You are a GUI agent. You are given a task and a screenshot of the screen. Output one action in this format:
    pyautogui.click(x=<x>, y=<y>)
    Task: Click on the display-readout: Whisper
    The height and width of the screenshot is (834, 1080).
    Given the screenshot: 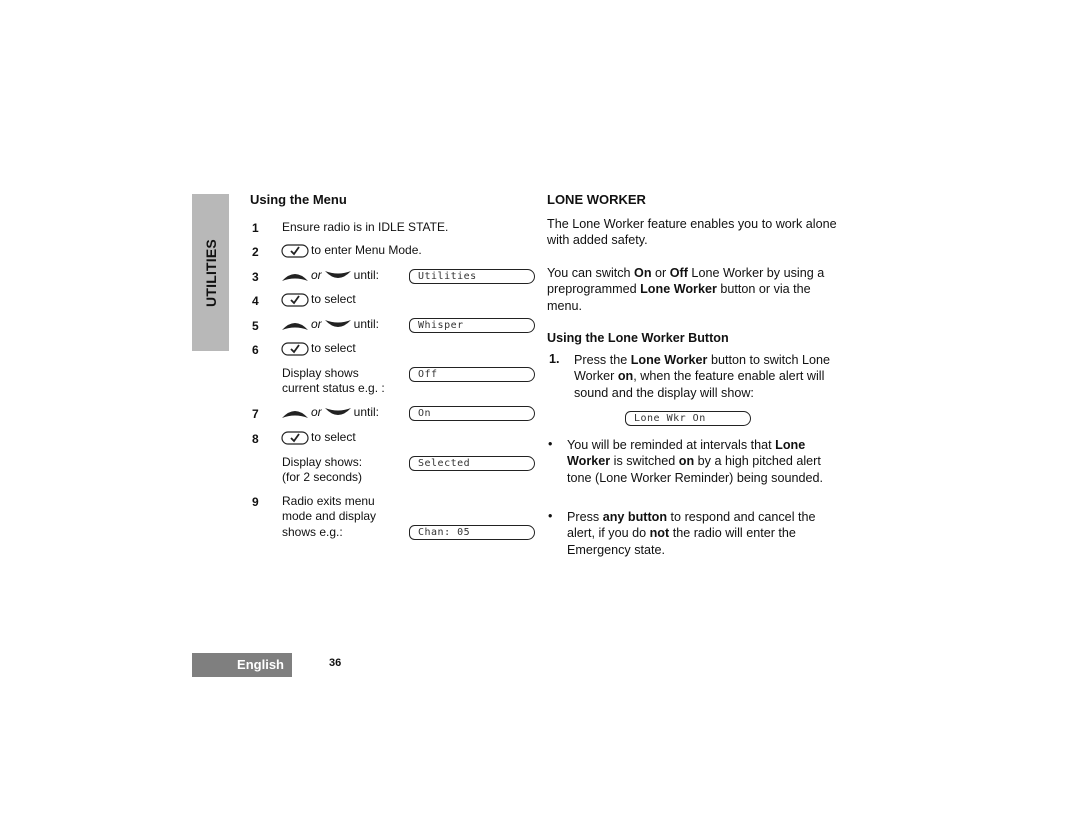 What is the action you would take?
    pyautogui.click(x=472, y=325)
    